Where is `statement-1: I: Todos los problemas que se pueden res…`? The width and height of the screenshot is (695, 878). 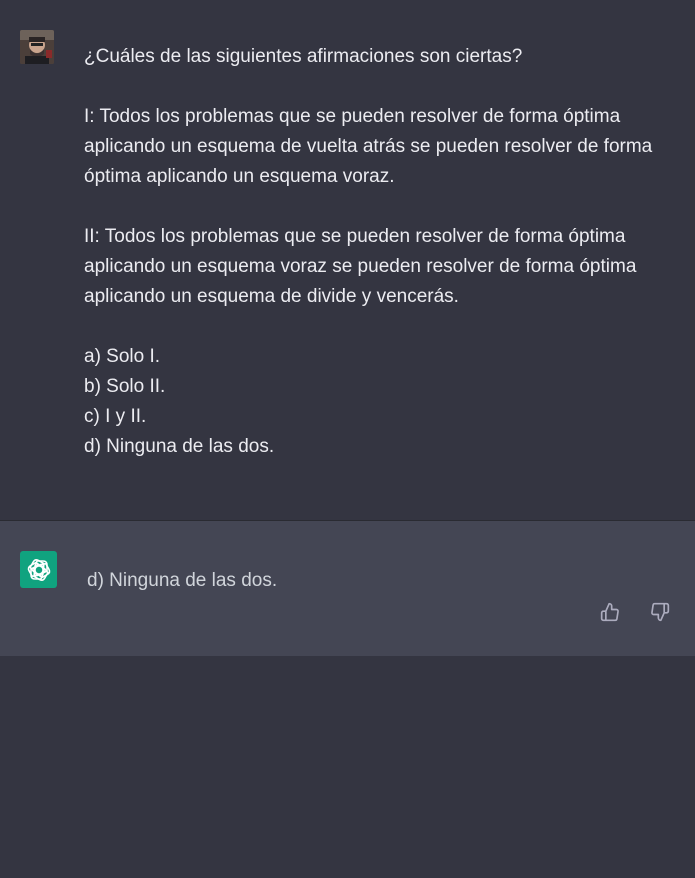
statement-1: I: Todos los problemas que se pueden res… is located at coordinates (368, 146).